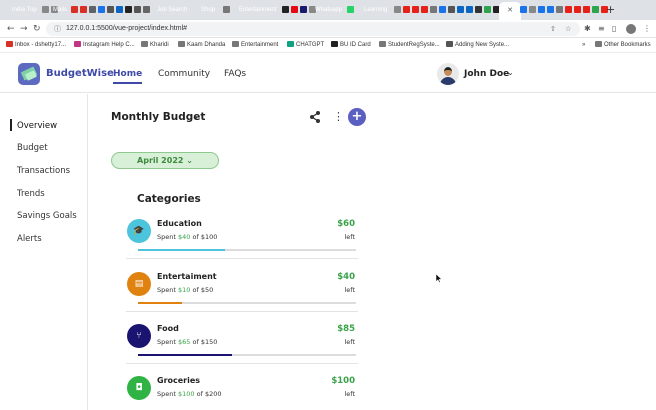 This screenshot has height=410, width=656. What do you see at coordinates (37, 29) in the screenshot?
I see `reload-icon: ↻` at bounding box center [37, 29].